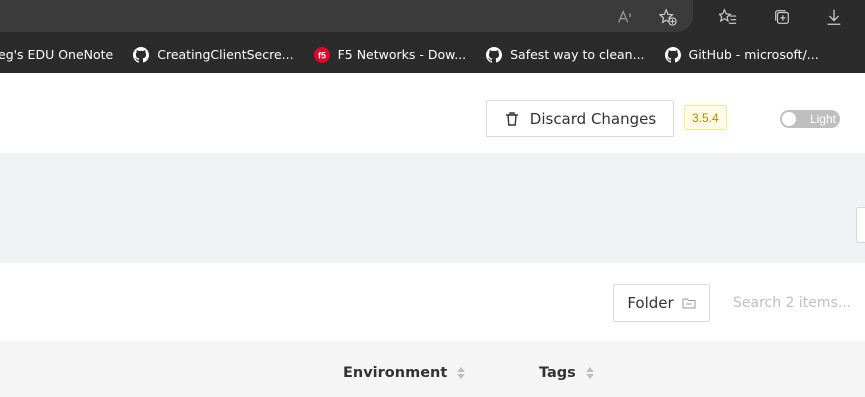  I want to click on collections-icon, so click(782, 17).